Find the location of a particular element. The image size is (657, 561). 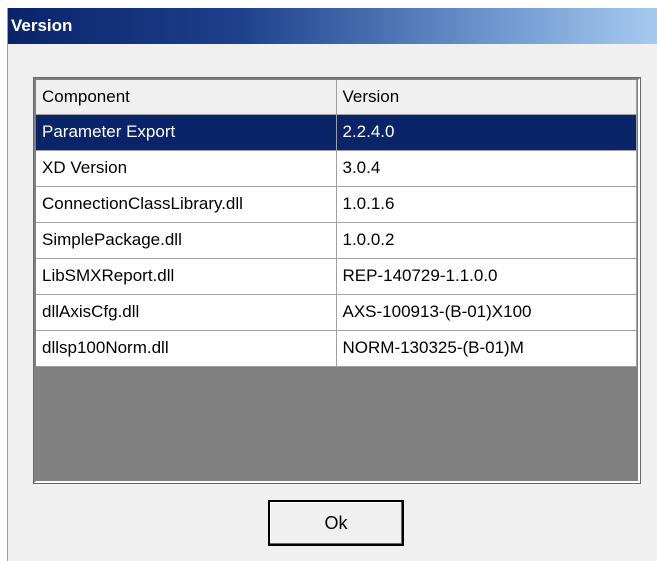

column-header-version: Version is located at coordinates (486, 97).